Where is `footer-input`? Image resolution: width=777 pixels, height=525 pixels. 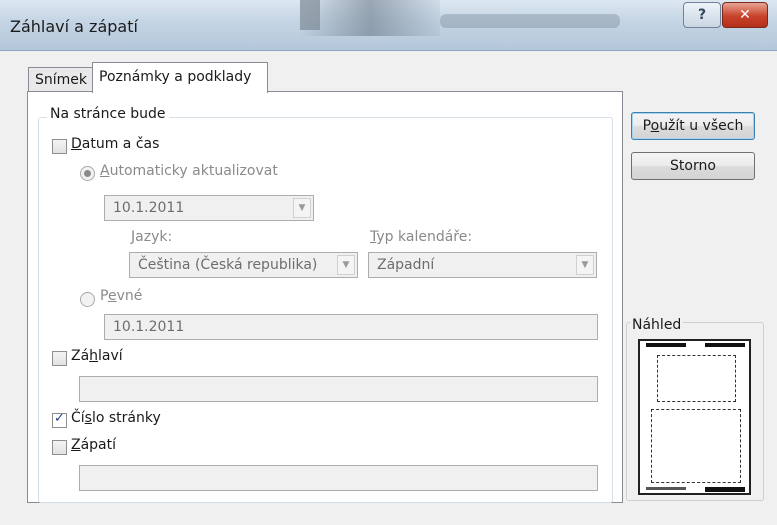 footer-input is located at coordinates (338, 478).